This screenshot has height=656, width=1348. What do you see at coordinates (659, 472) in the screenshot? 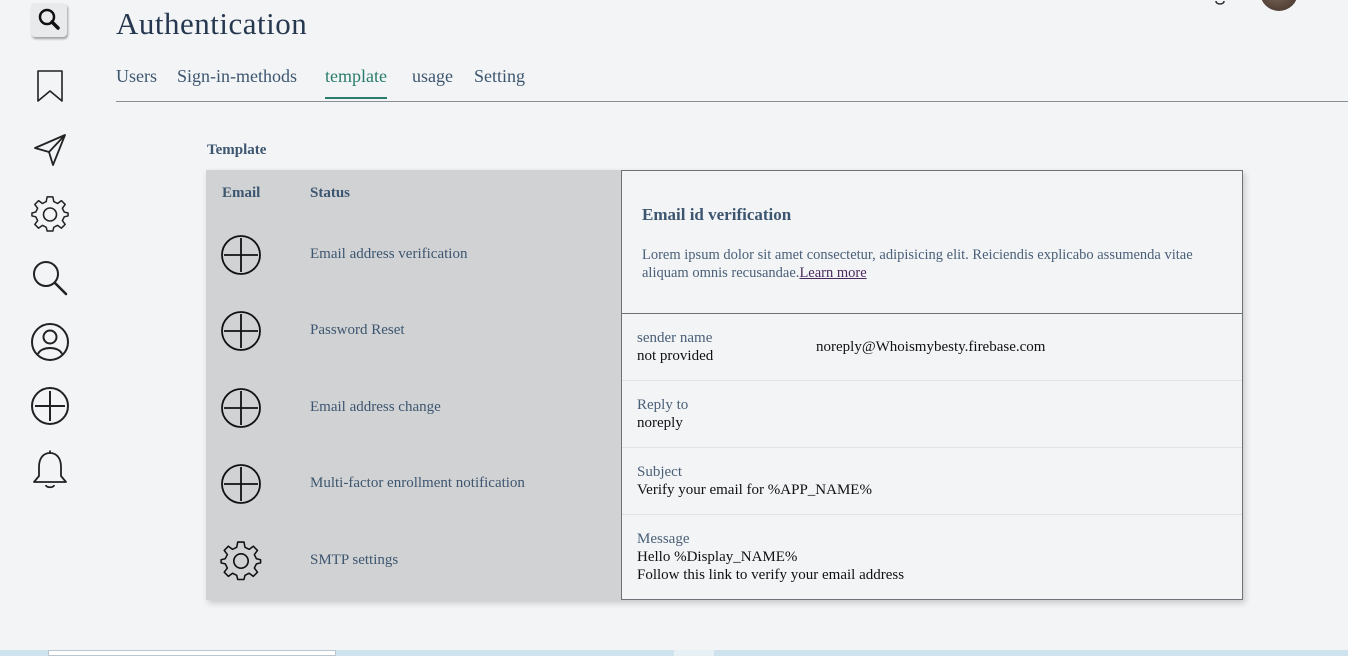
I see `subject-label: Subject` at bounding box center [659, 472].